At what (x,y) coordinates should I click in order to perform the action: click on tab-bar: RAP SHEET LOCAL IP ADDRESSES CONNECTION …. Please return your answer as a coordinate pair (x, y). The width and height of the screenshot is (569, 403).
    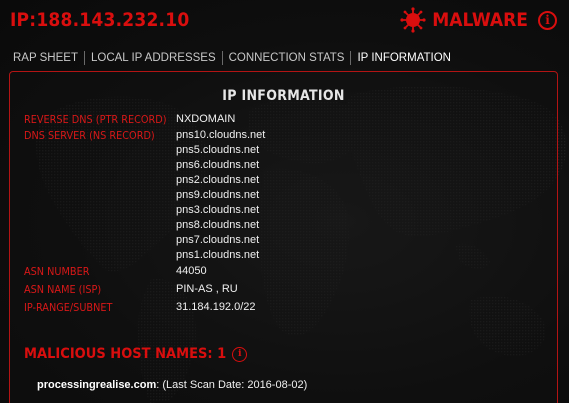
    Looking at the image, I should click on (235, 58).